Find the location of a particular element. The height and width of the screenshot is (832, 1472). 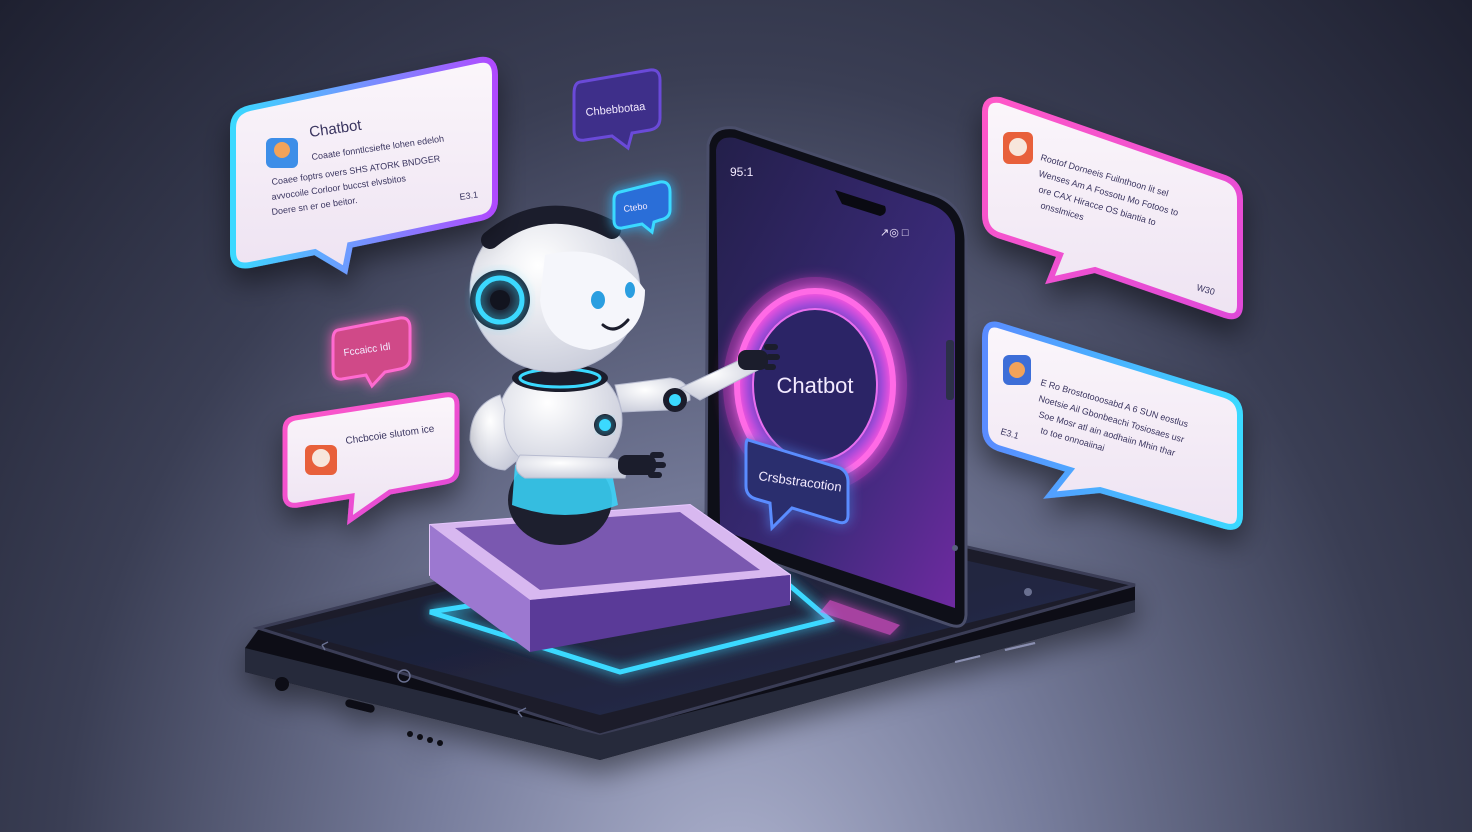

speaker-grille-icon is located at coordinates (425, 738).